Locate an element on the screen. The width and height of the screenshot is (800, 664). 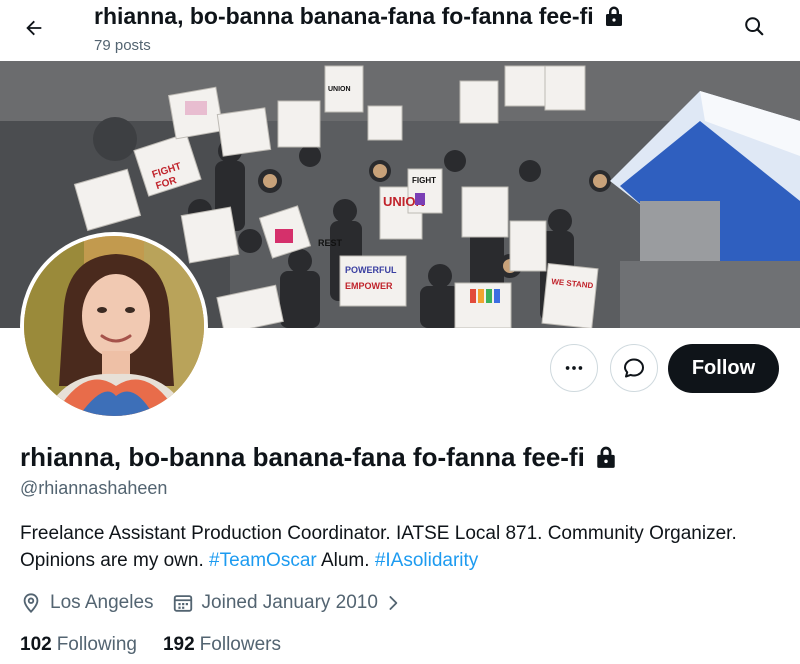
location-text: Los Angeles is located at coordinates (102, 602).